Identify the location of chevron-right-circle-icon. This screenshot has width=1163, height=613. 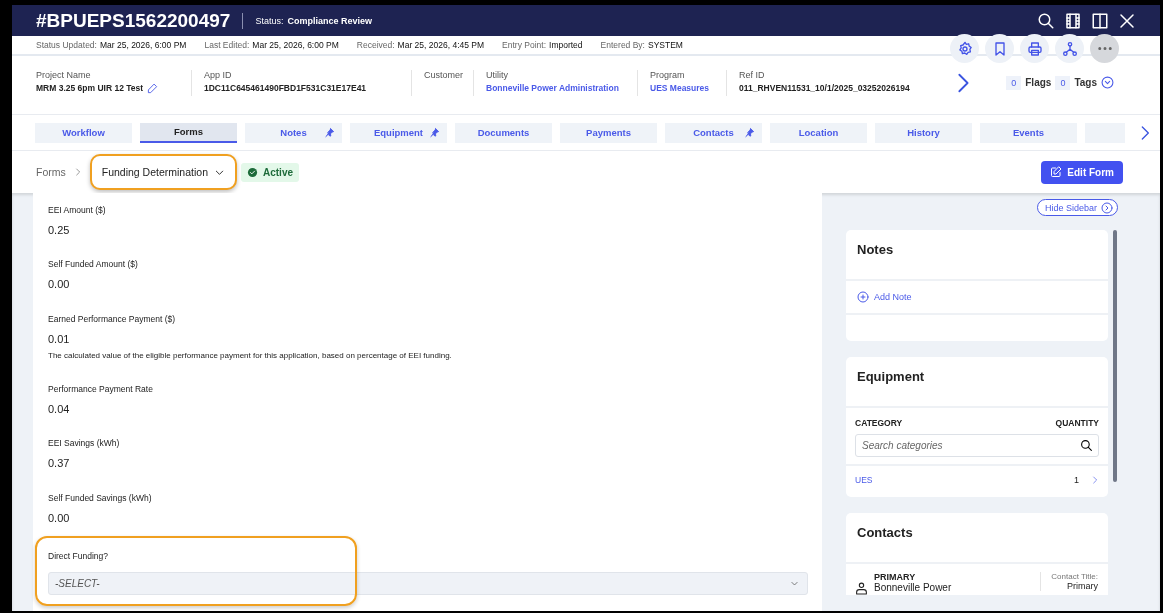
(1107, 207).